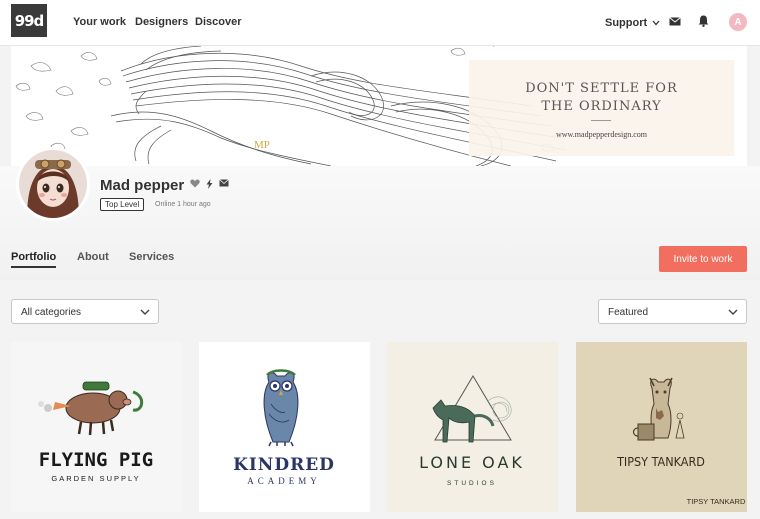 This screenshot has width=760, height=519. Describe the element at coordinates (703, 259) in the screenshot. I see `invite-to-work-button: Invite to work` at that location.